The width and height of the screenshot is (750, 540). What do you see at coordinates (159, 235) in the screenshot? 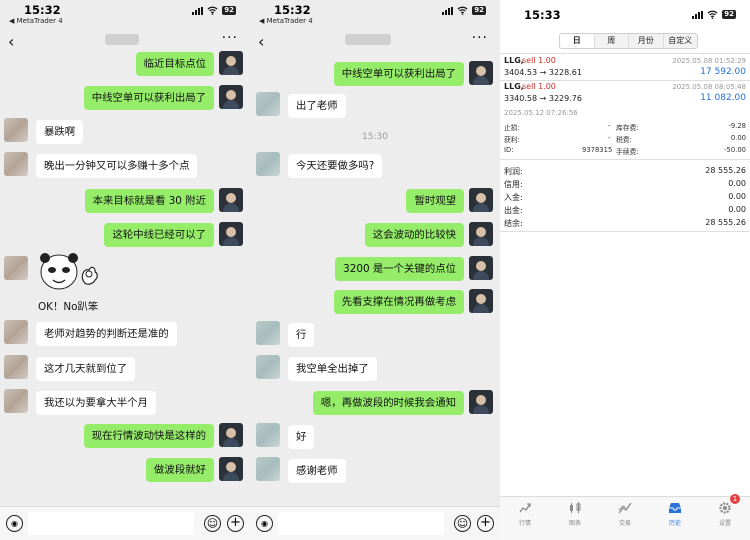
I see `message-bubble-out: 这轮中线已经可以了` at bounding box center [159, 235].